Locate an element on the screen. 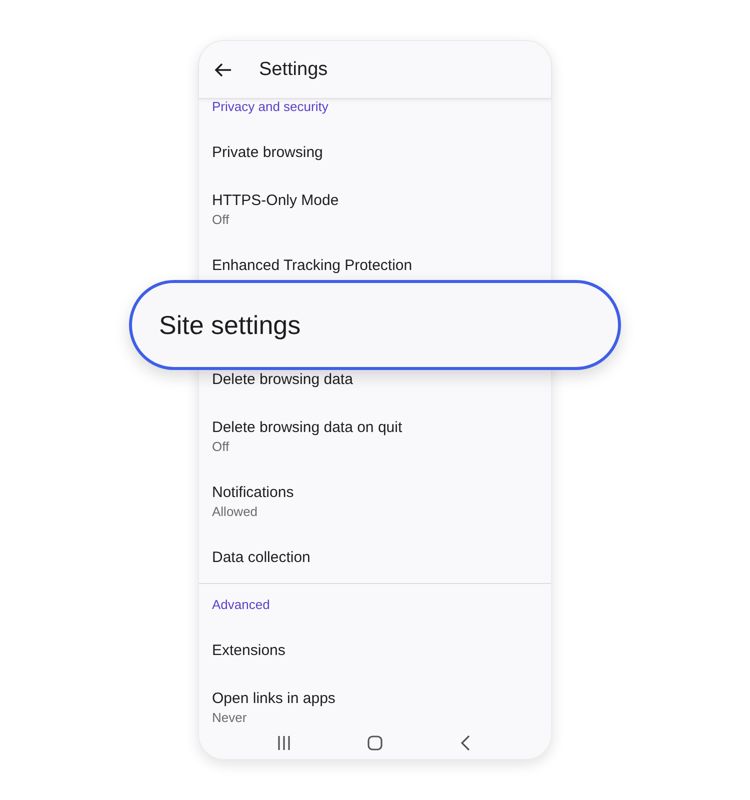 The height and width of the screenshot is (800, 750). settings-item: Extensions is located at coordinates (375, 651).